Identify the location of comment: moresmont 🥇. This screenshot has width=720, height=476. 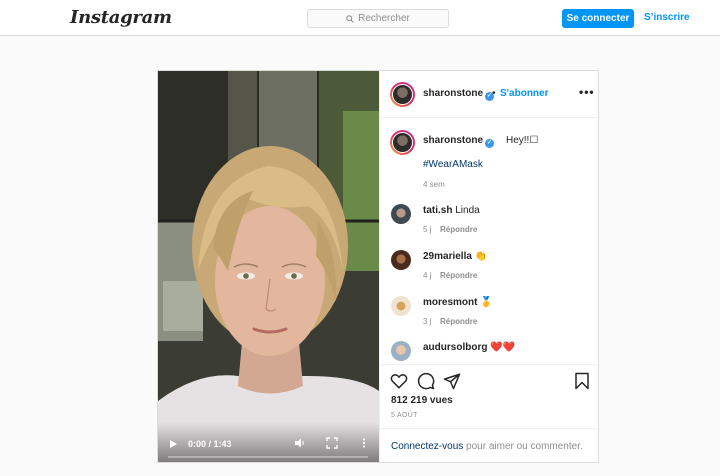
(458, 302).